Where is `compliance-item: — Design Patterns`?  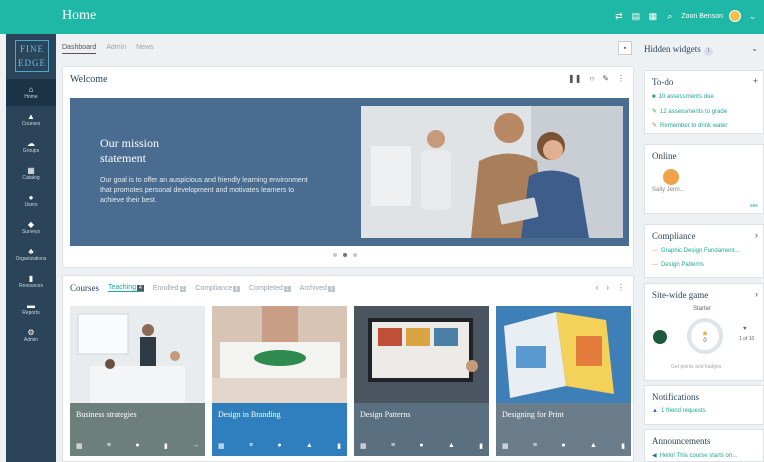
compliance-item: — Design Patterns is located at coordinates (678, 265).